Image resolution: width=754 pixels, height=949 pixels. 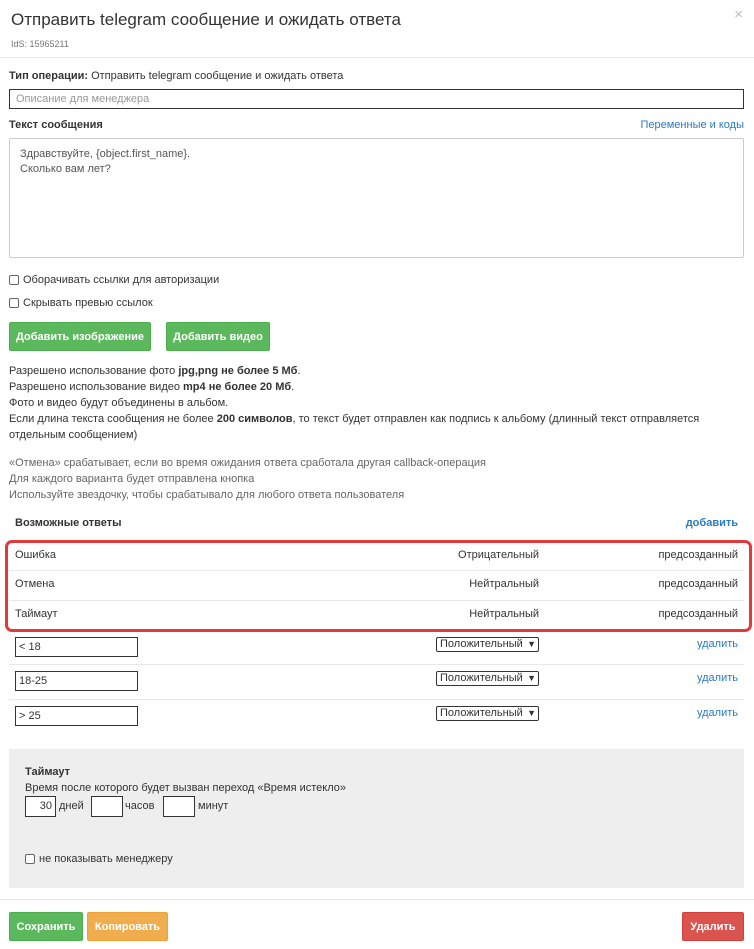 What do you see at coordinates (121, 280) in the screenshot?
I see `wrap-links-label: Оборачивать ссылки для авторизации` at bounding box center [121, 280].